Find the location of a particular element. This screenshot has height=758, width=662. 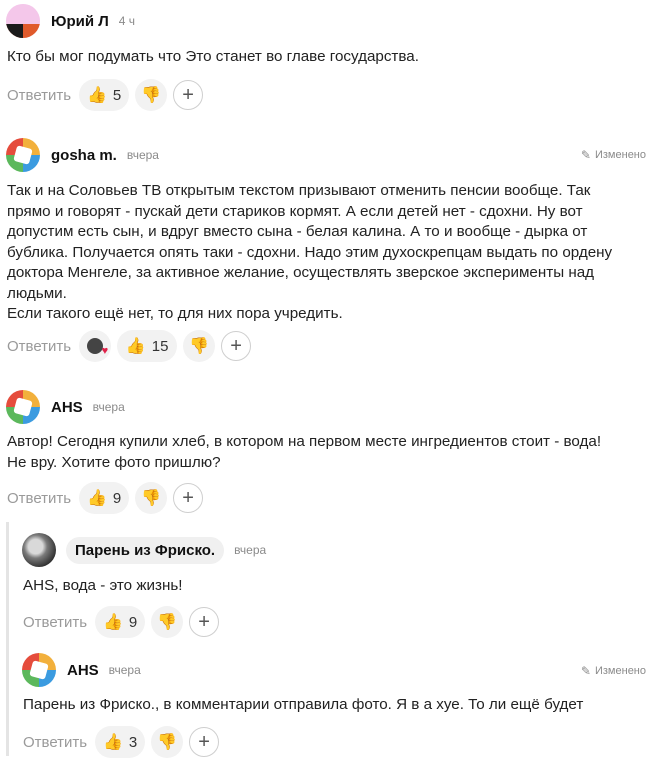

comment-author: Парень из Фриско. is located at coordinates (145, 550).